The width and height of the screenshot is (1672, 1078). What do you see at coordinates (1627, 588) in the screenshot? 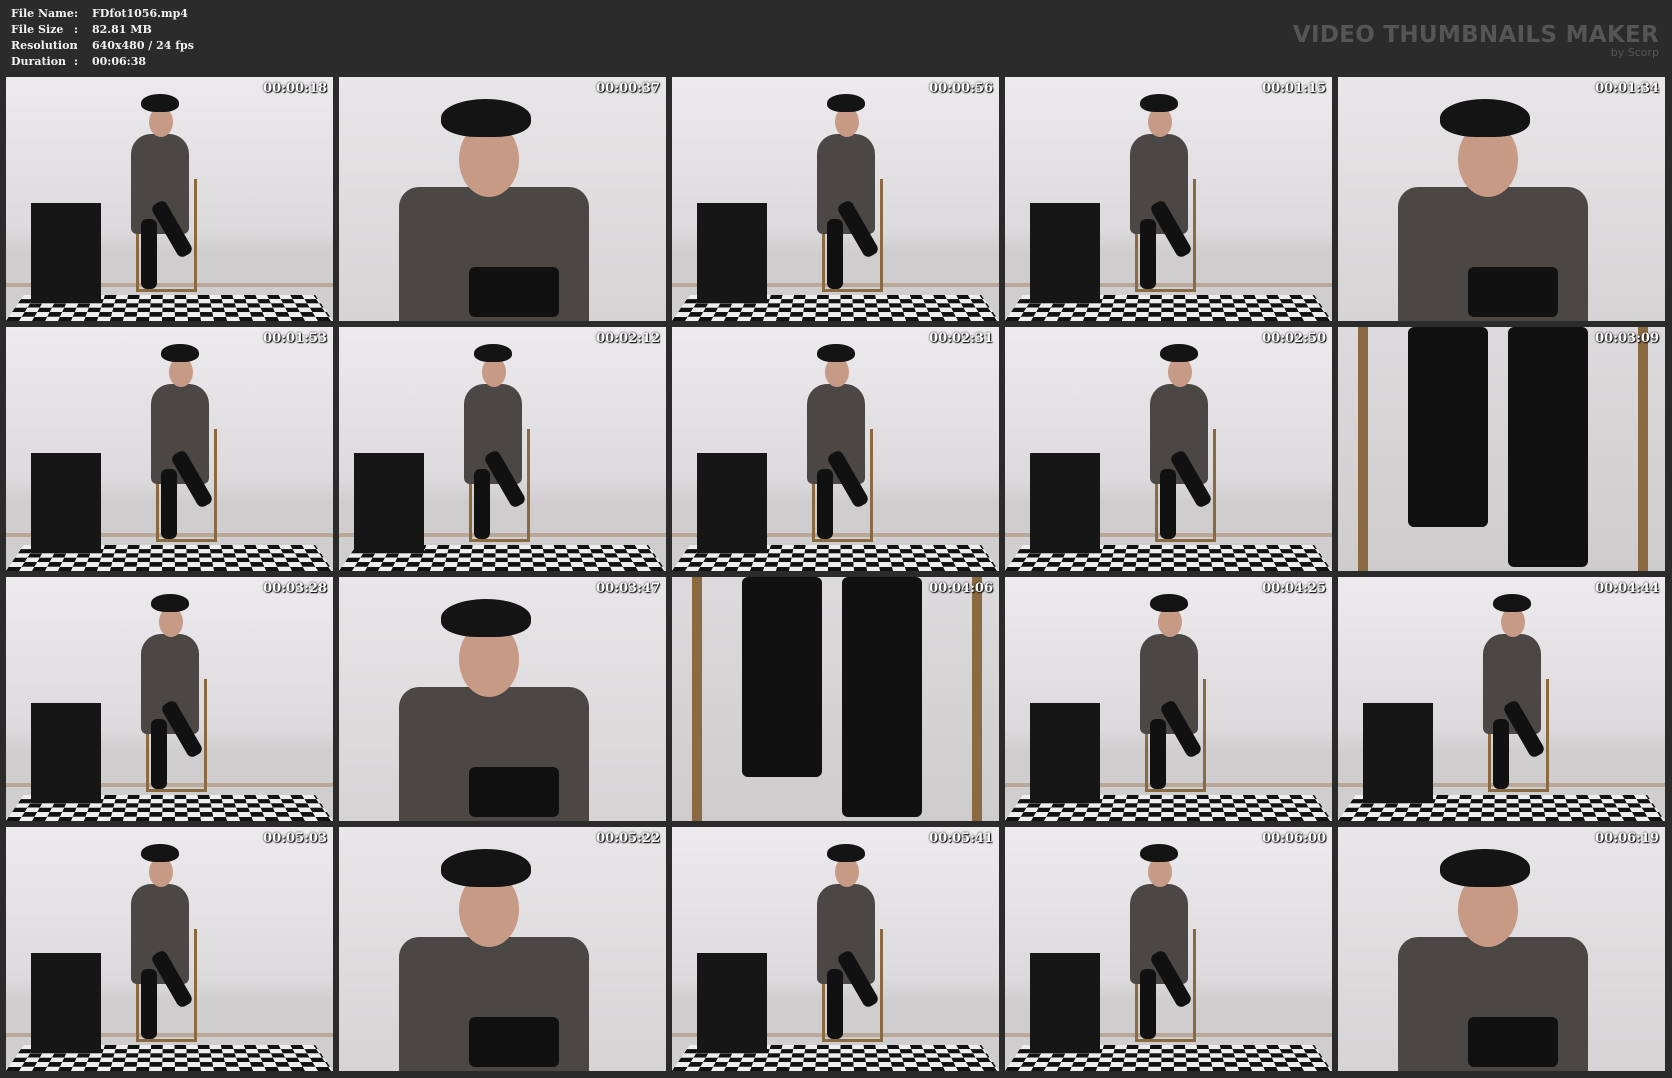
I see `thumbnail-timestamp: 00:04:44` at bounding box center [1627, 588].